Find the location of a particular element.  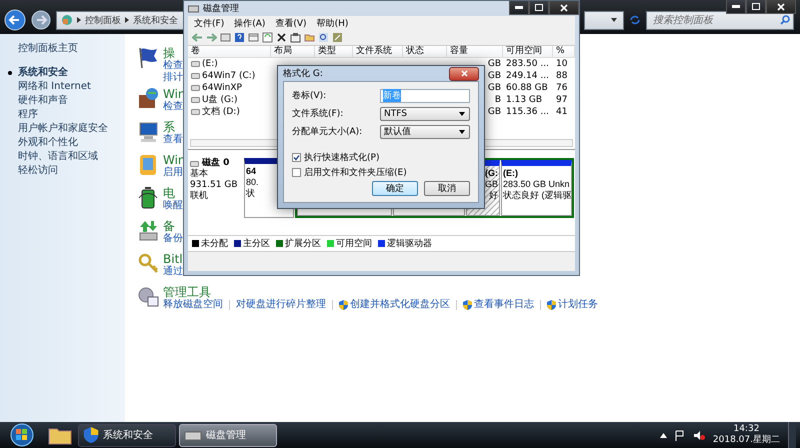

address-bar: 控制面板 系统和安全 is located at coordinates (120, 20).